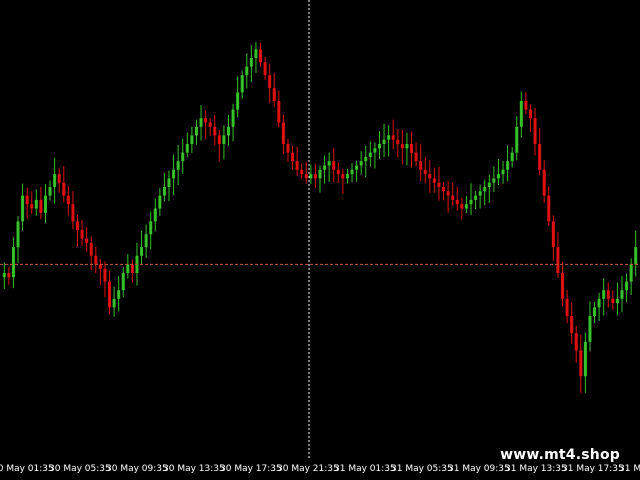  I want to click on watermark-text: www.mt4.shop, so click(560, 455).